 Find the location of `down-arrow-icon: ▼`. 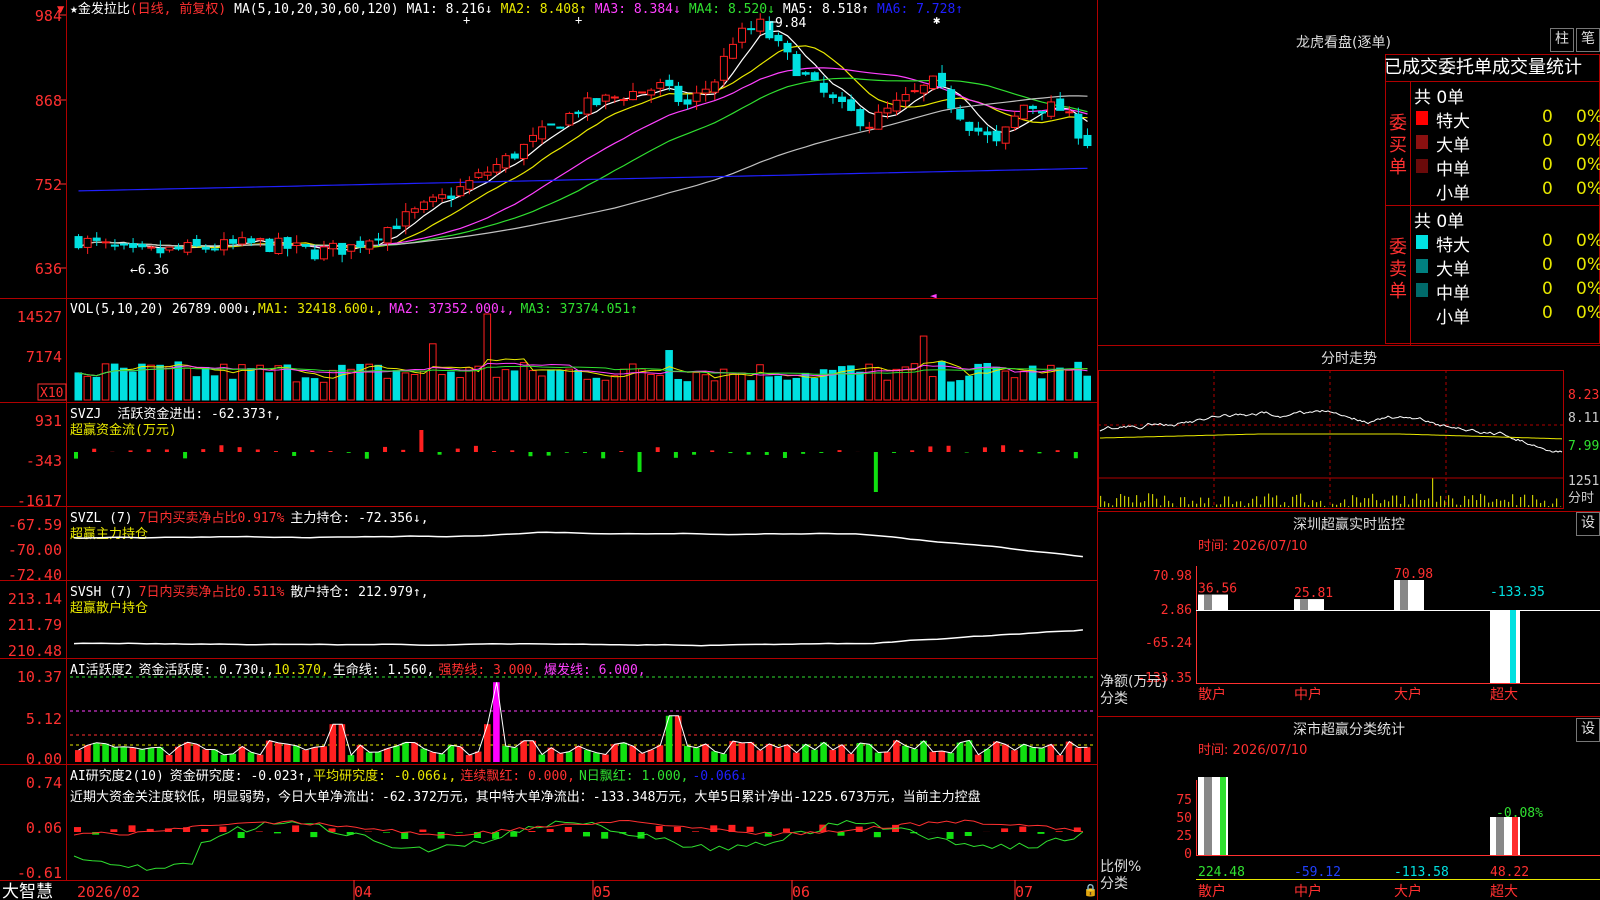

down-arrow-icon: ▼ is located at coordinates (61, 9).